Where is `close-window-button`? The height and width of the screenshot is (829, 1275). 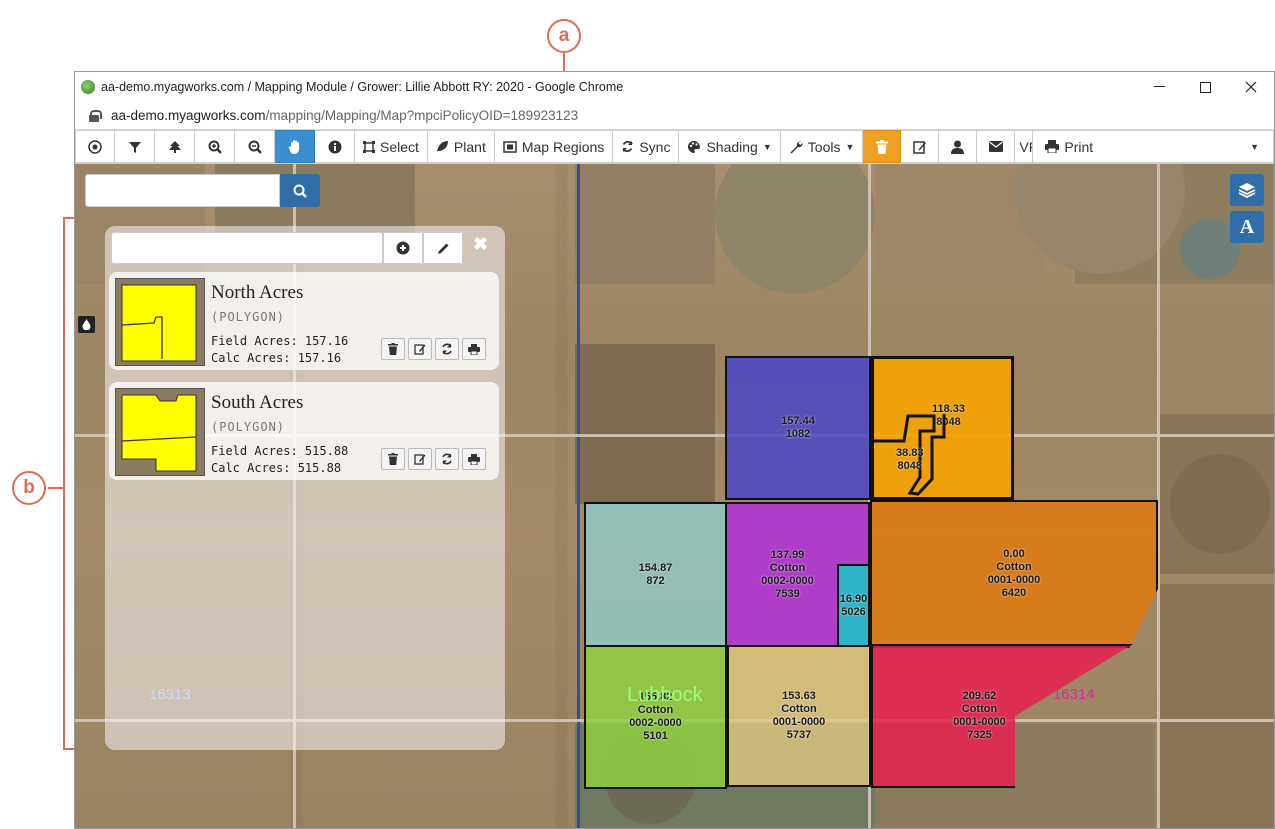
close-window-button is located at coordinates (1251, 87).